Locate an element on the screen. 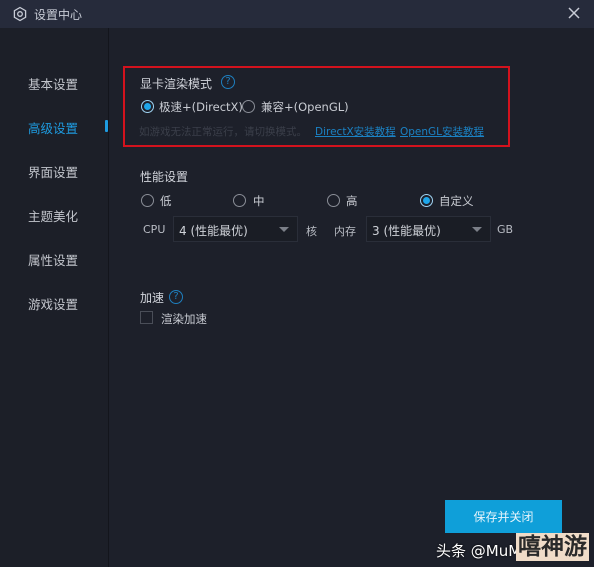  radio-perf-low is located at coordinates (147, 200).